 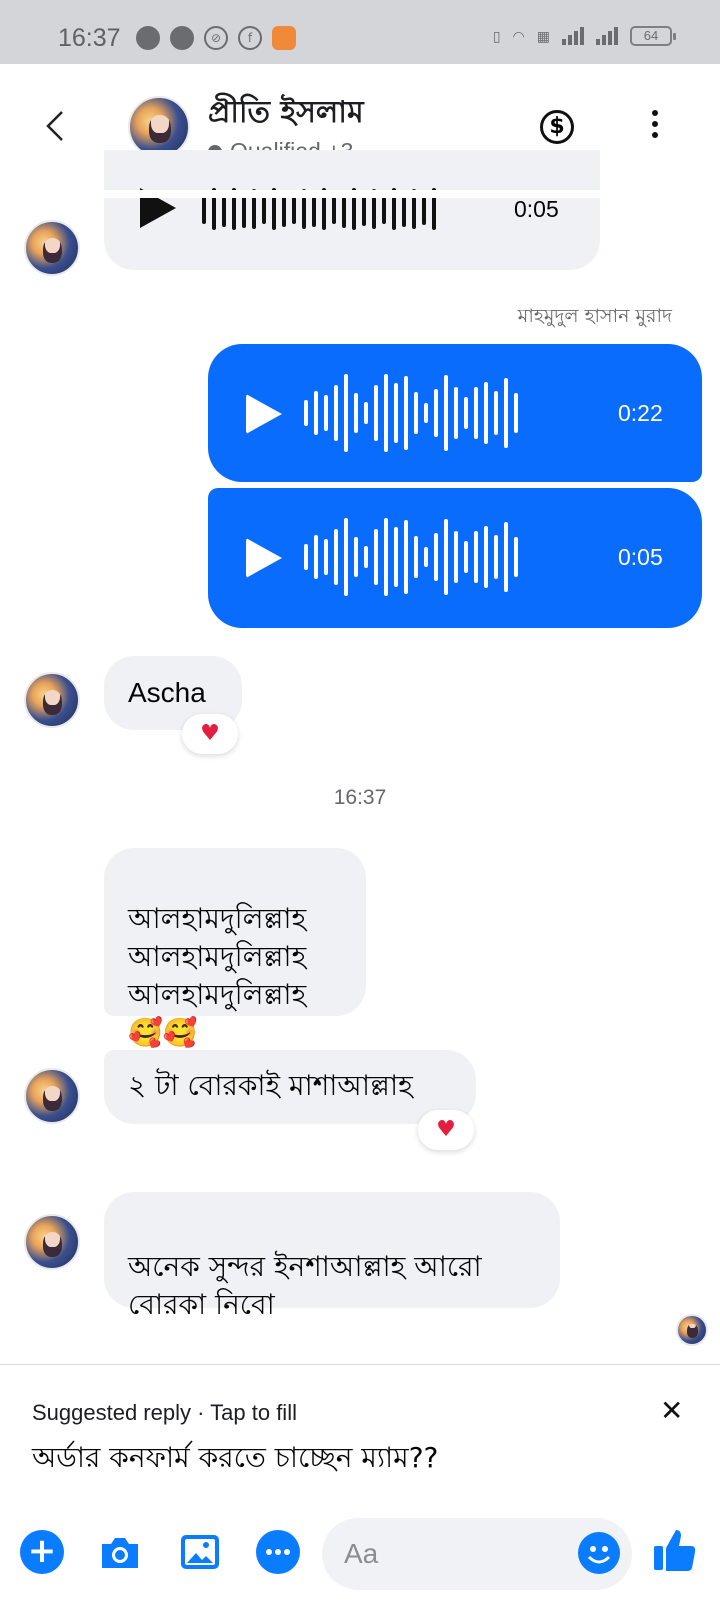 I want to click on back-icon, so click(x=55, y=126).